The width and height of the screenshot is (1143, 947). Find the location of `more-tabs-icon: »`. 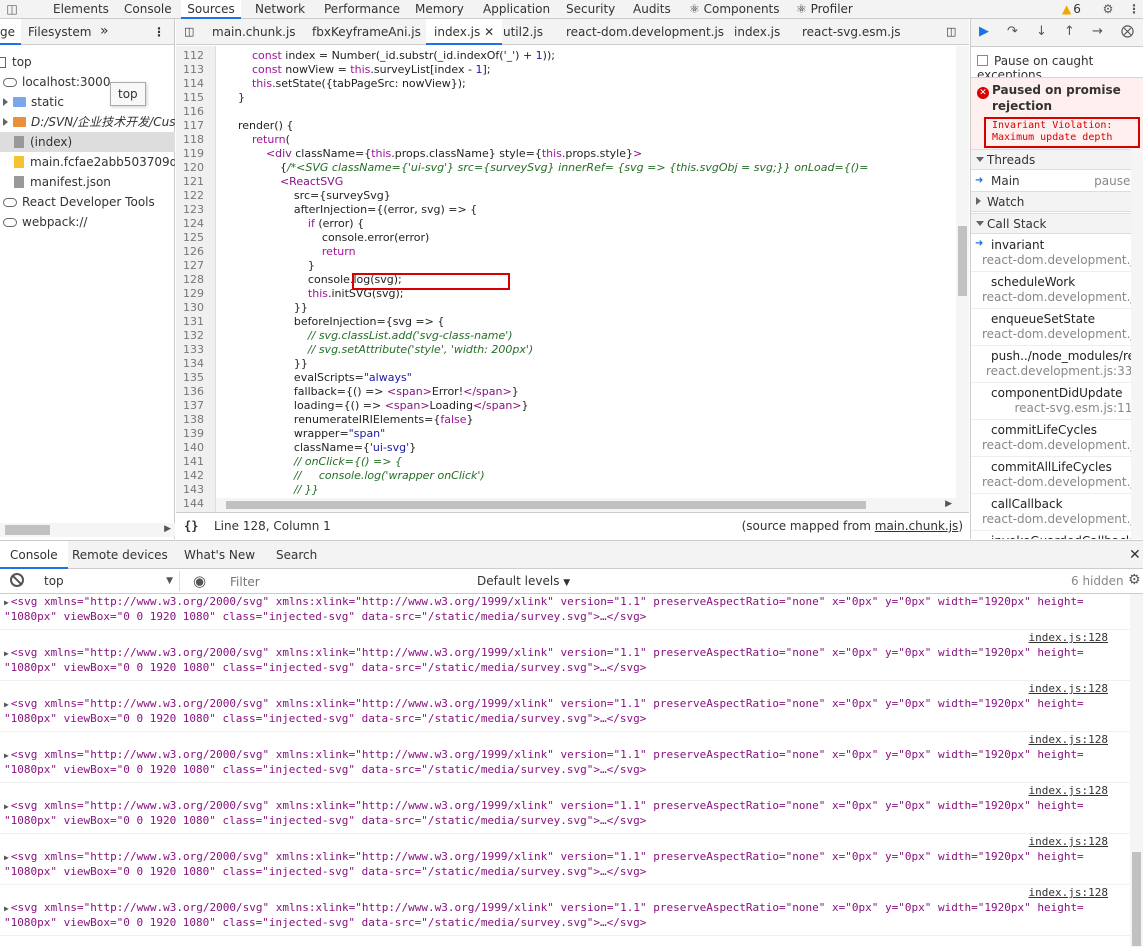

more-tabs-icon: » is located at coordinates (104, 32).